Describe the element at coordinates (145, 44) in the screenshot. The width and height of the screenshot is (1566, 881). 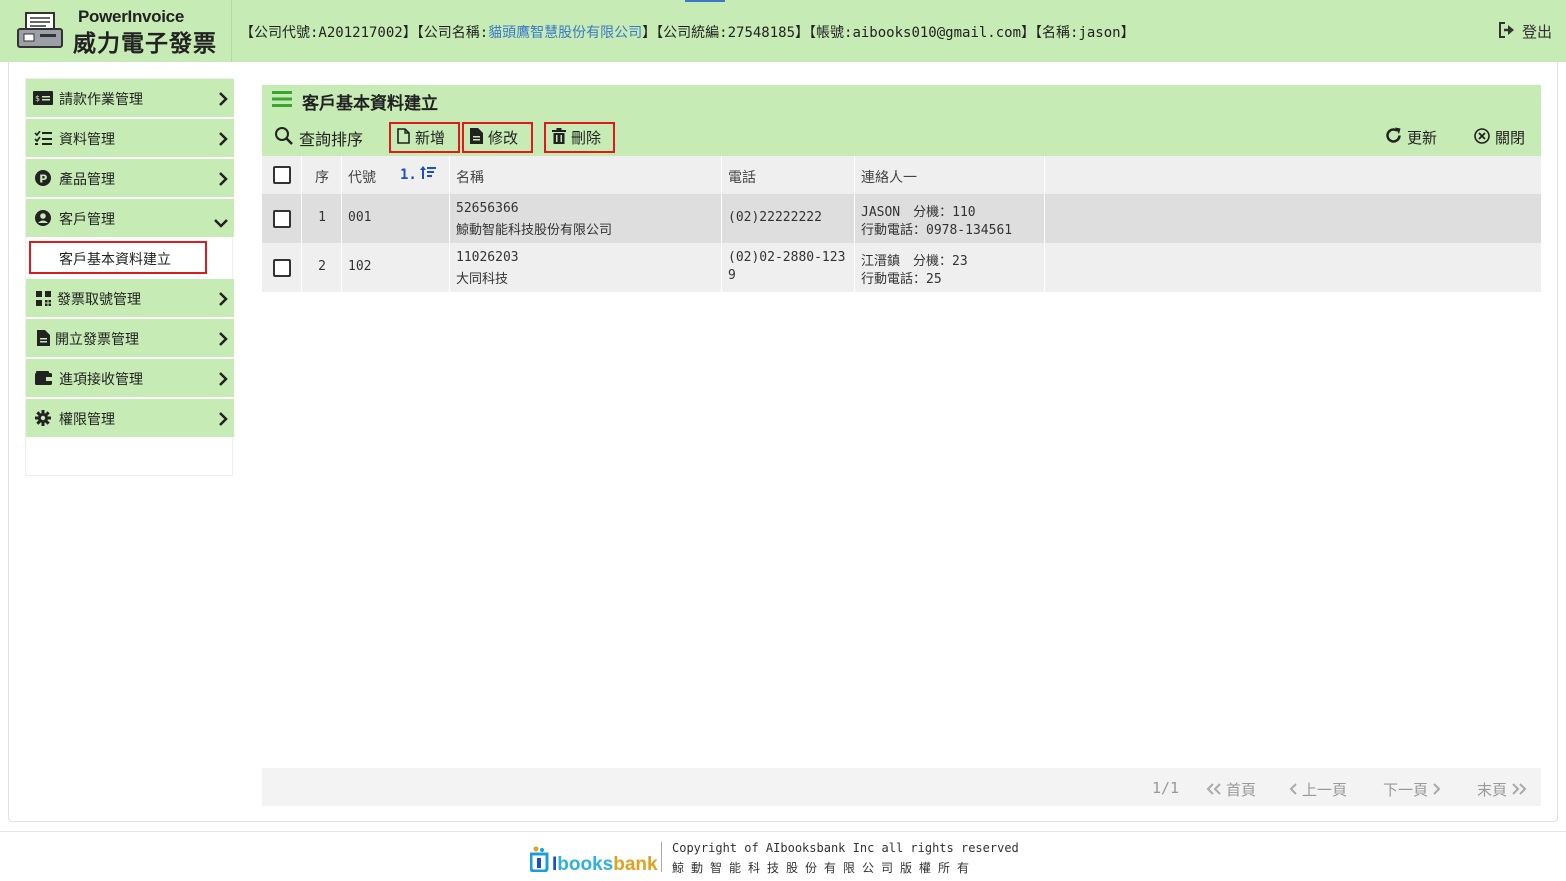
I see `logo-text-zh: 威力電子發票` at that location.